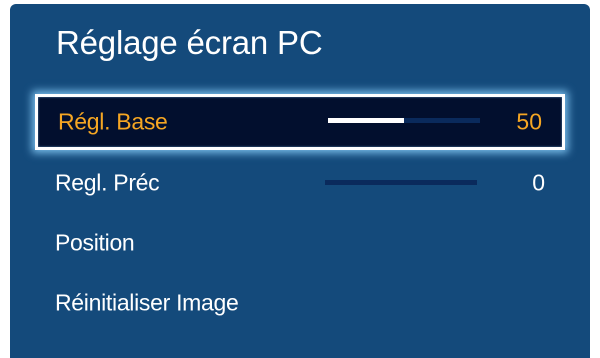 Image resolution: width=600 pixels, height=358 pixels. What do you see at coordinates (529, 121) in the screenshot?
I see `menu-item-coarse-value: 50` at bounding box center [529, 121].